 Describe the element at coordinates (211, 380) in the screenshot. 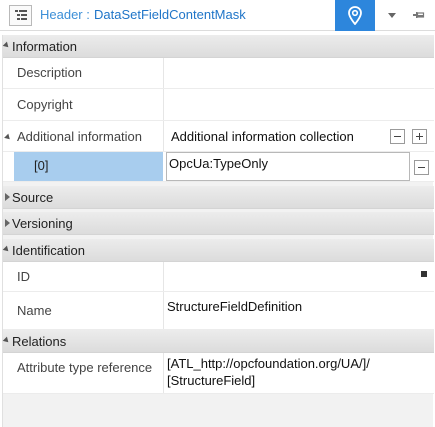

I see `attribute-type-reference-line2: [StructureField]` at that location.